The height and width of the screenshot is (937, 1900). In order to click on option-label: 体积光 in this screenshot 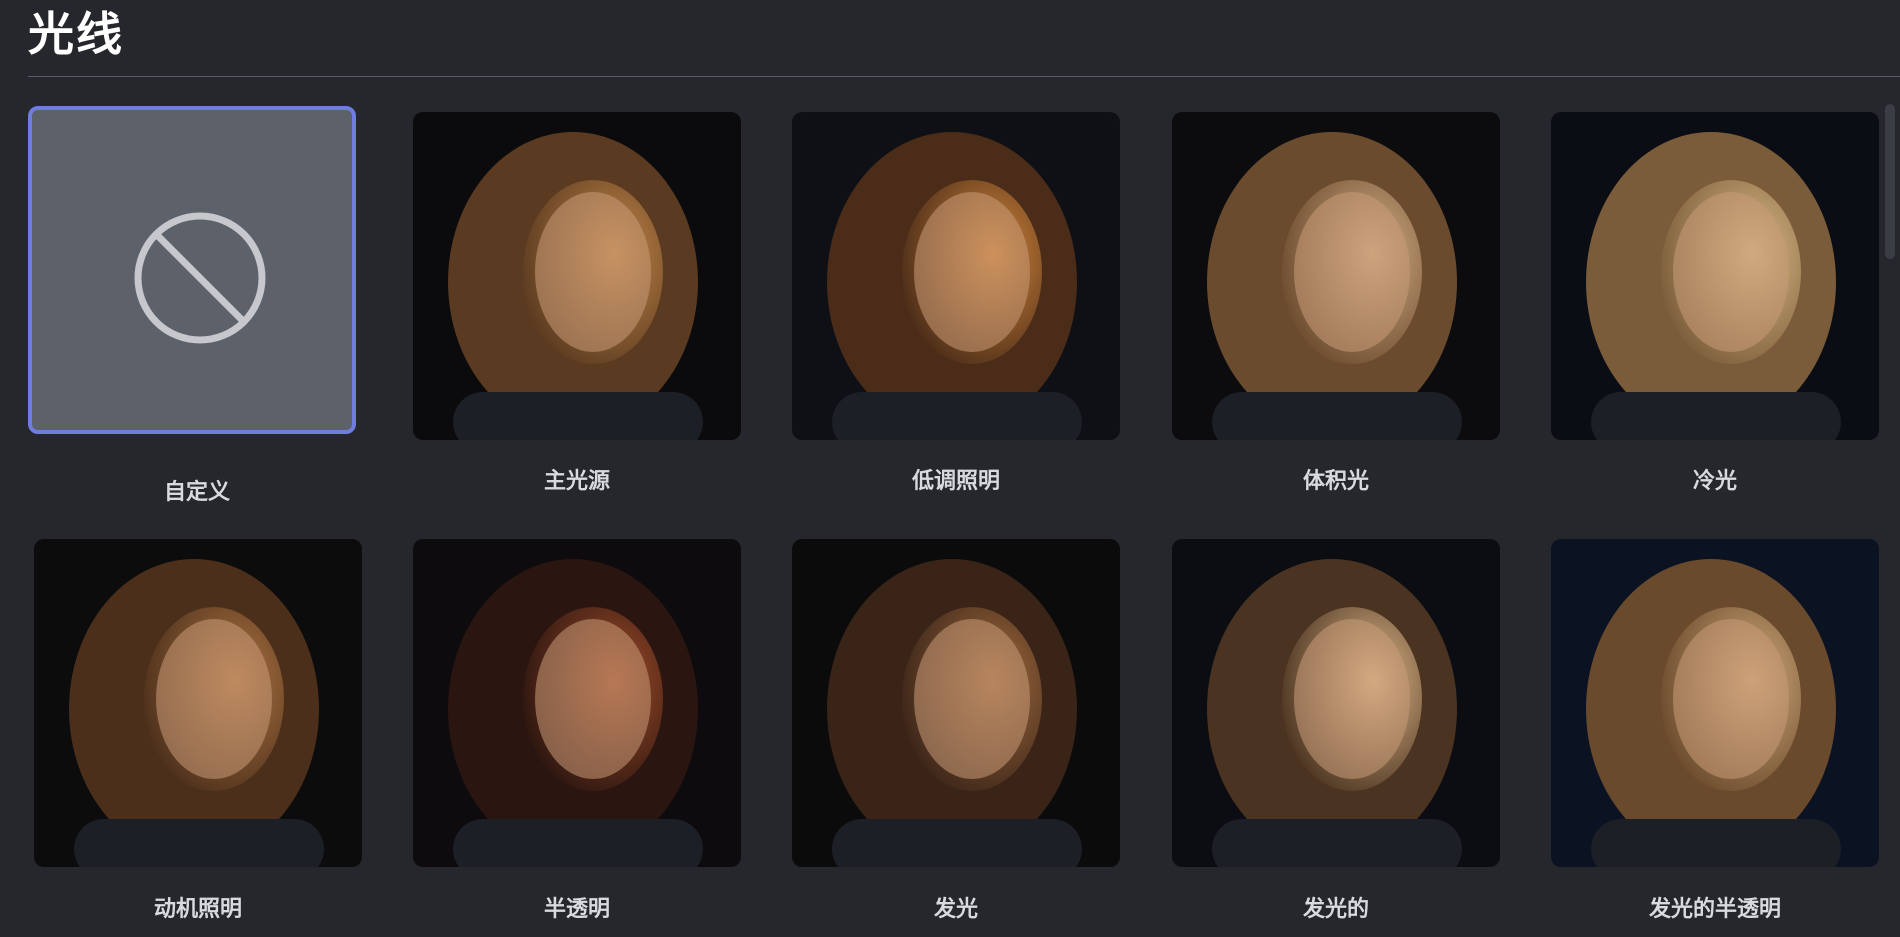, I will do `click(1335, 481)`.